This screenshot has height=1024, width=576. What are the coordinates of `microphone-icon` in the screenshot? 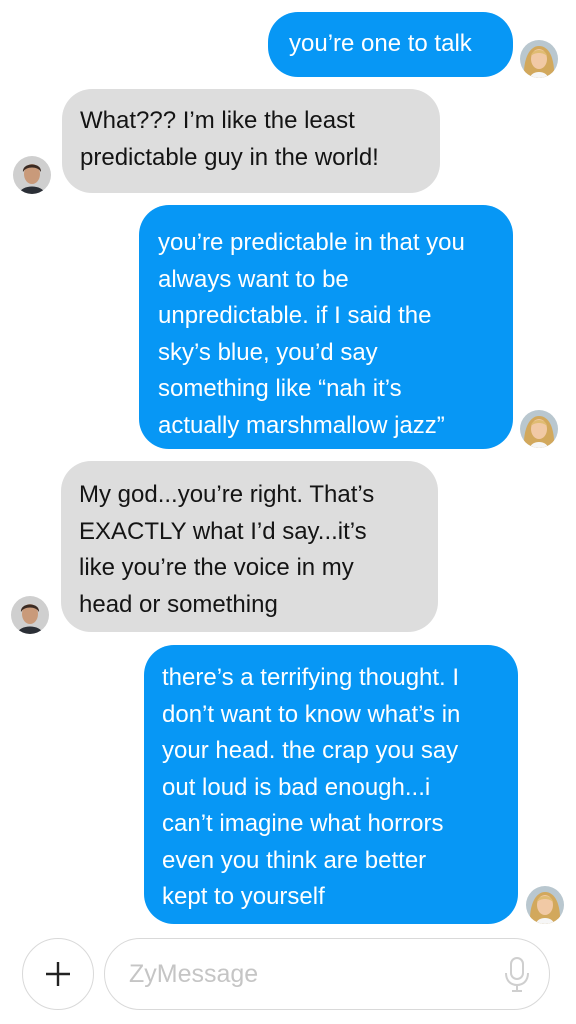 It's located at (517, 975).